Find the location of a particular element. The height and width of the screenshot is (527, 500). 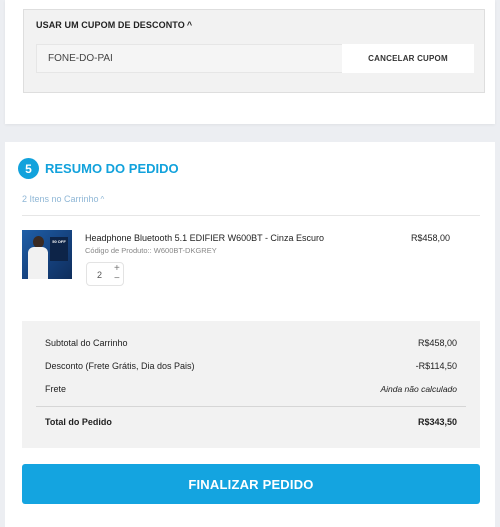

total-label: Total do Pedido is located at coordinates (78, 422).